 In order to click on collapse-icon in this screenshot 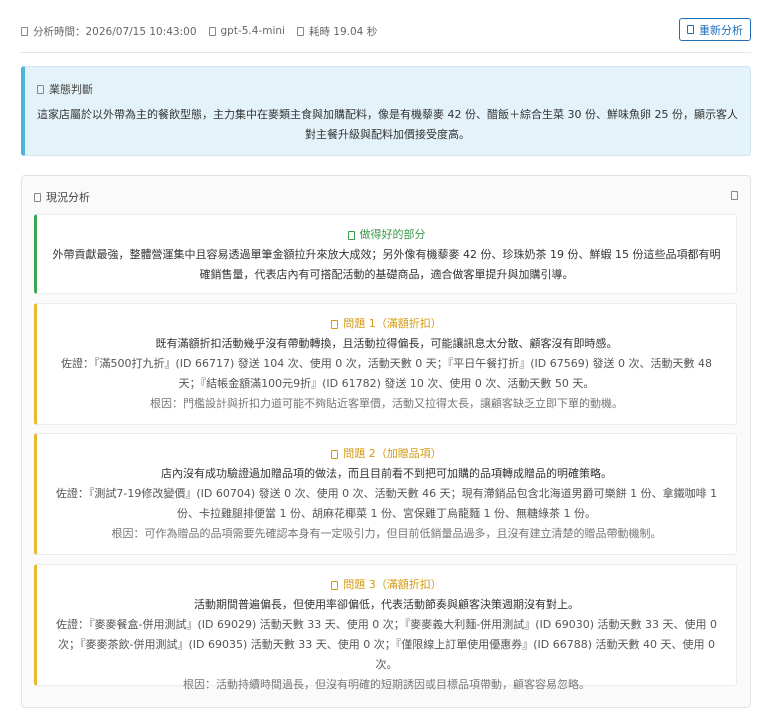, I will do `click(734, 195)`.